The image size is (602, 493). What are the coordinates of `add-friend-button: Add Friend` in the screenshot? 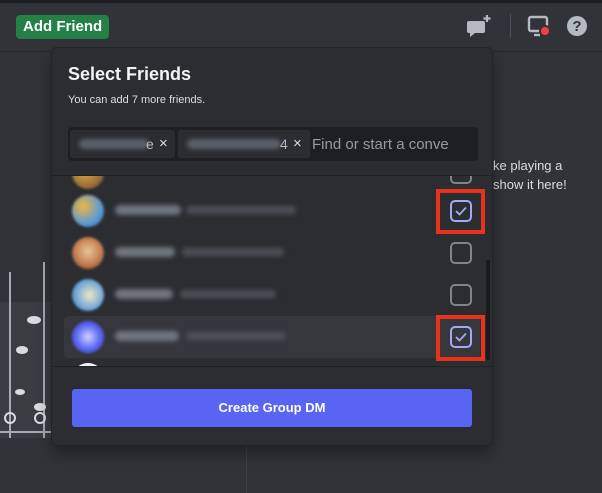 It's located at (63, 27).